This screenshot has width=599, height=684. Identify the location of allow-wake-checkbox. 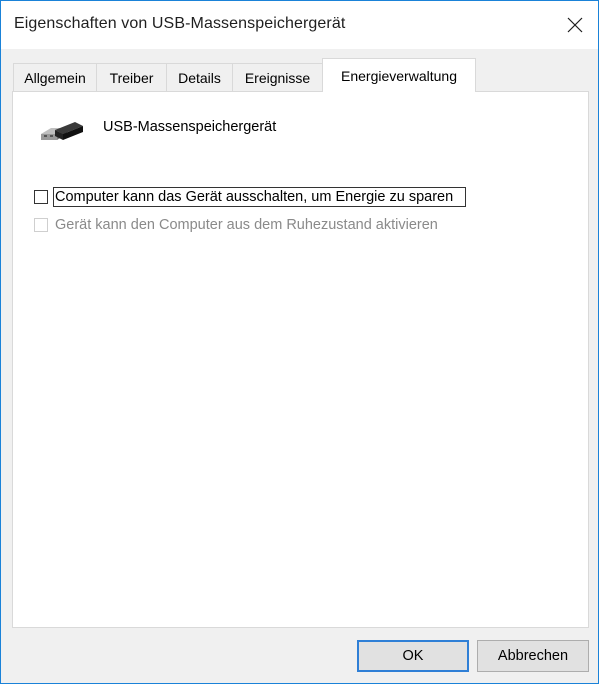
(41, 225).